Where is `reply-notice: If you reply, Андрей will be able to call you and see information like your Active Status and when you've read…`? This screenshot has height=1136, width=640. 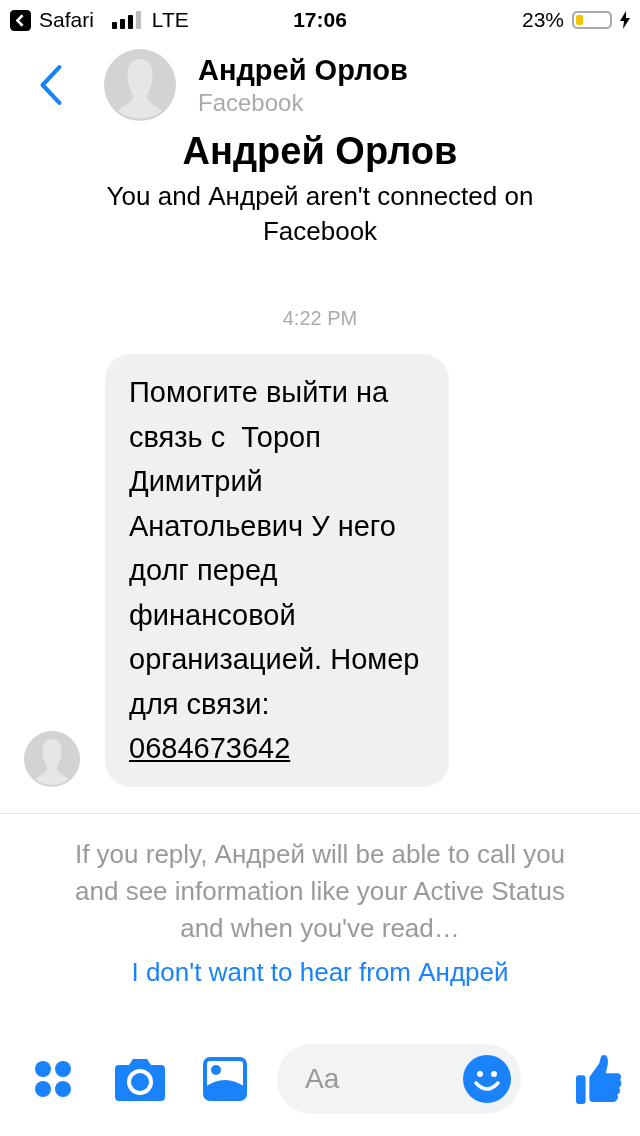
reply-notice: If you reply, Андрей will be able to call you and see information like your Active Status and when you've read… is located at coordinates (320, 891).